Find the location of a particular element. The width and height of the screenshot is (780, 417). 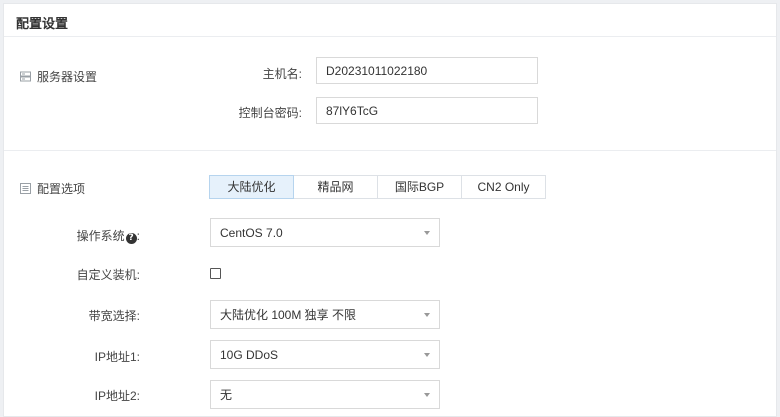

config-section-label: 配置选项 is located at coordinates (52, 188).